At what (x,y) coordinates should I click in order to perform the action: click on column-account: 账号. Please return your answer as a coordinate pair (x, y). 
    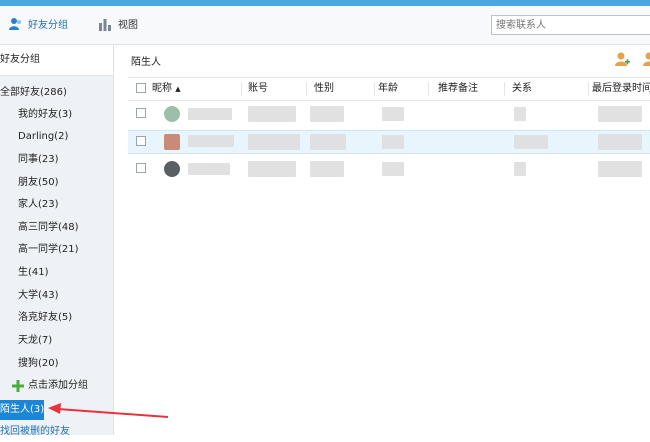
    Looking at the image, I should click on (258, 89).